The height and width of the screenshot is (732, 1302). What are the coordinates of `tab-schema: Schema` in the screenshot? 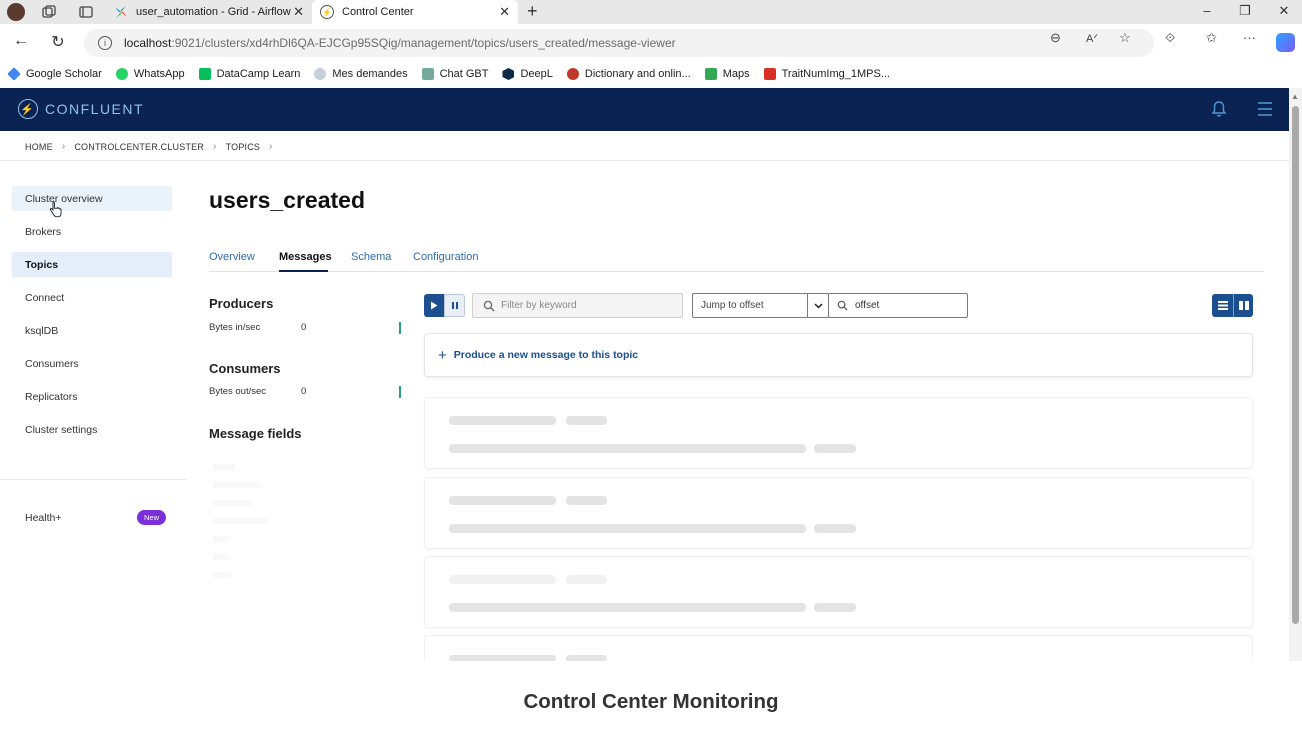 It's located at (371, 257).